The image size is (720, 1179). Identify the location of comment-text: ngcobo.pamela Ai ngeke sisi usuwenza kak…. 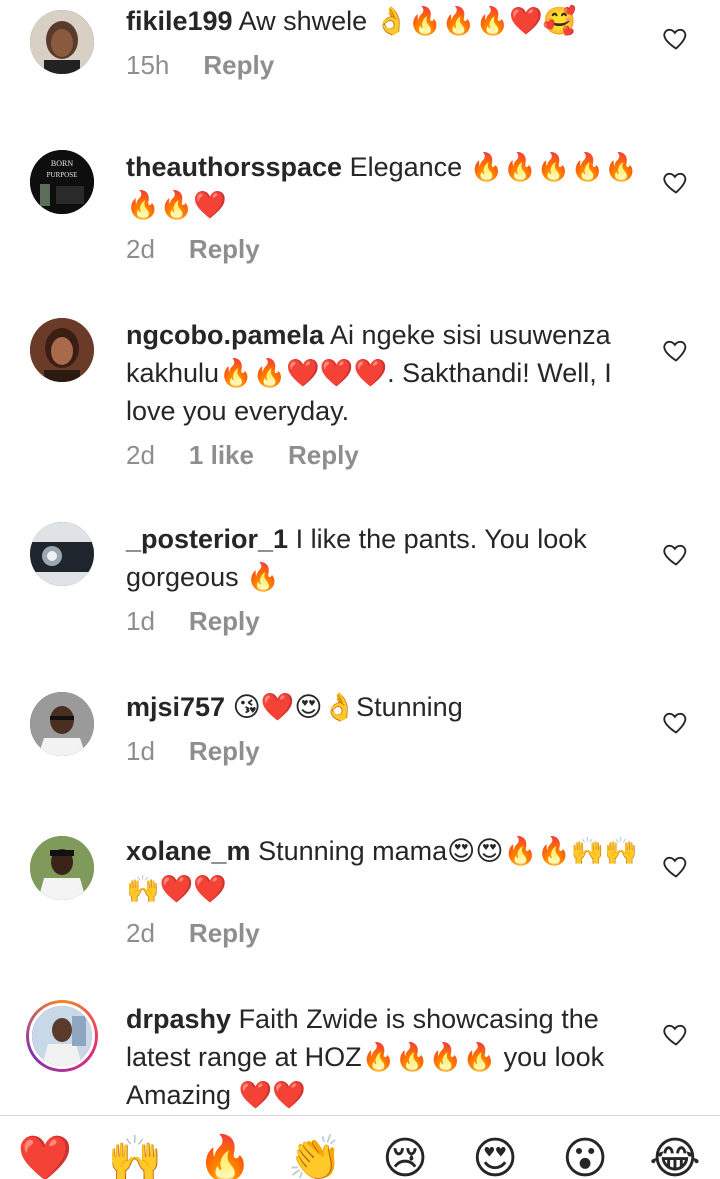
(386, 373).